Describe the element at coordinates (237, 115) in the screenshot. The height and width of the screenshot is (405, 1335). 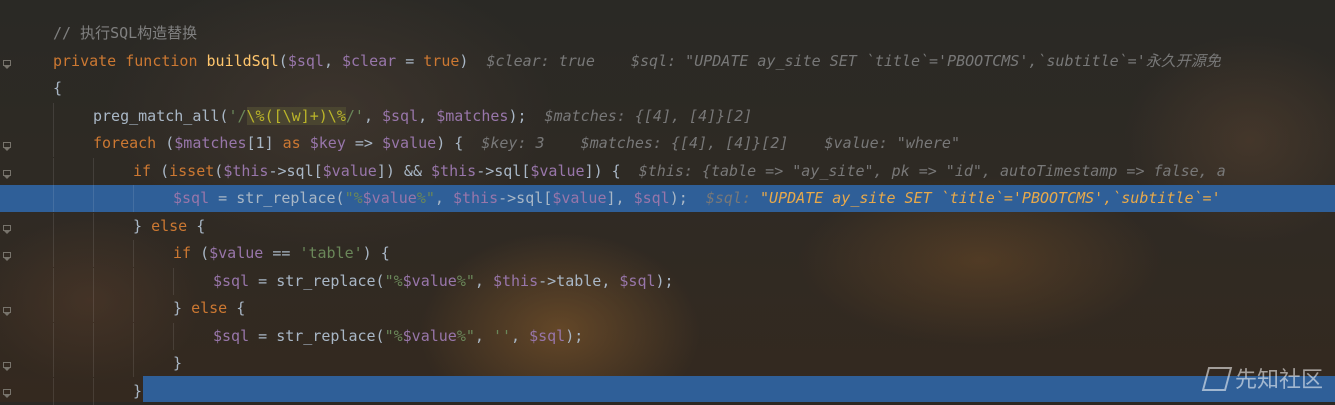
I see `code-token: '/` at that location.